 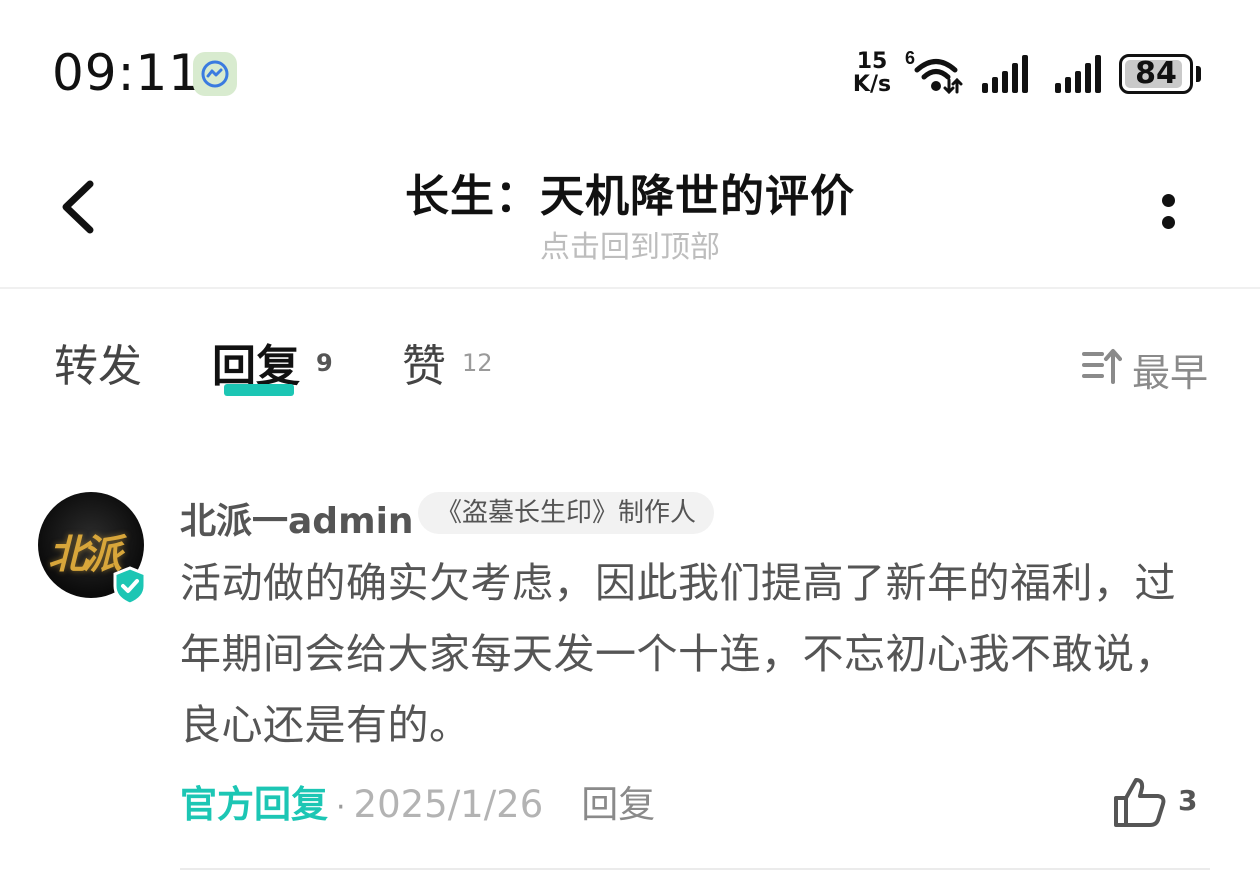 What do you see at coordinates (297, 518) in the screenshot?
I see `comment-username: 北派一admin` at bounding box center [297, 518].